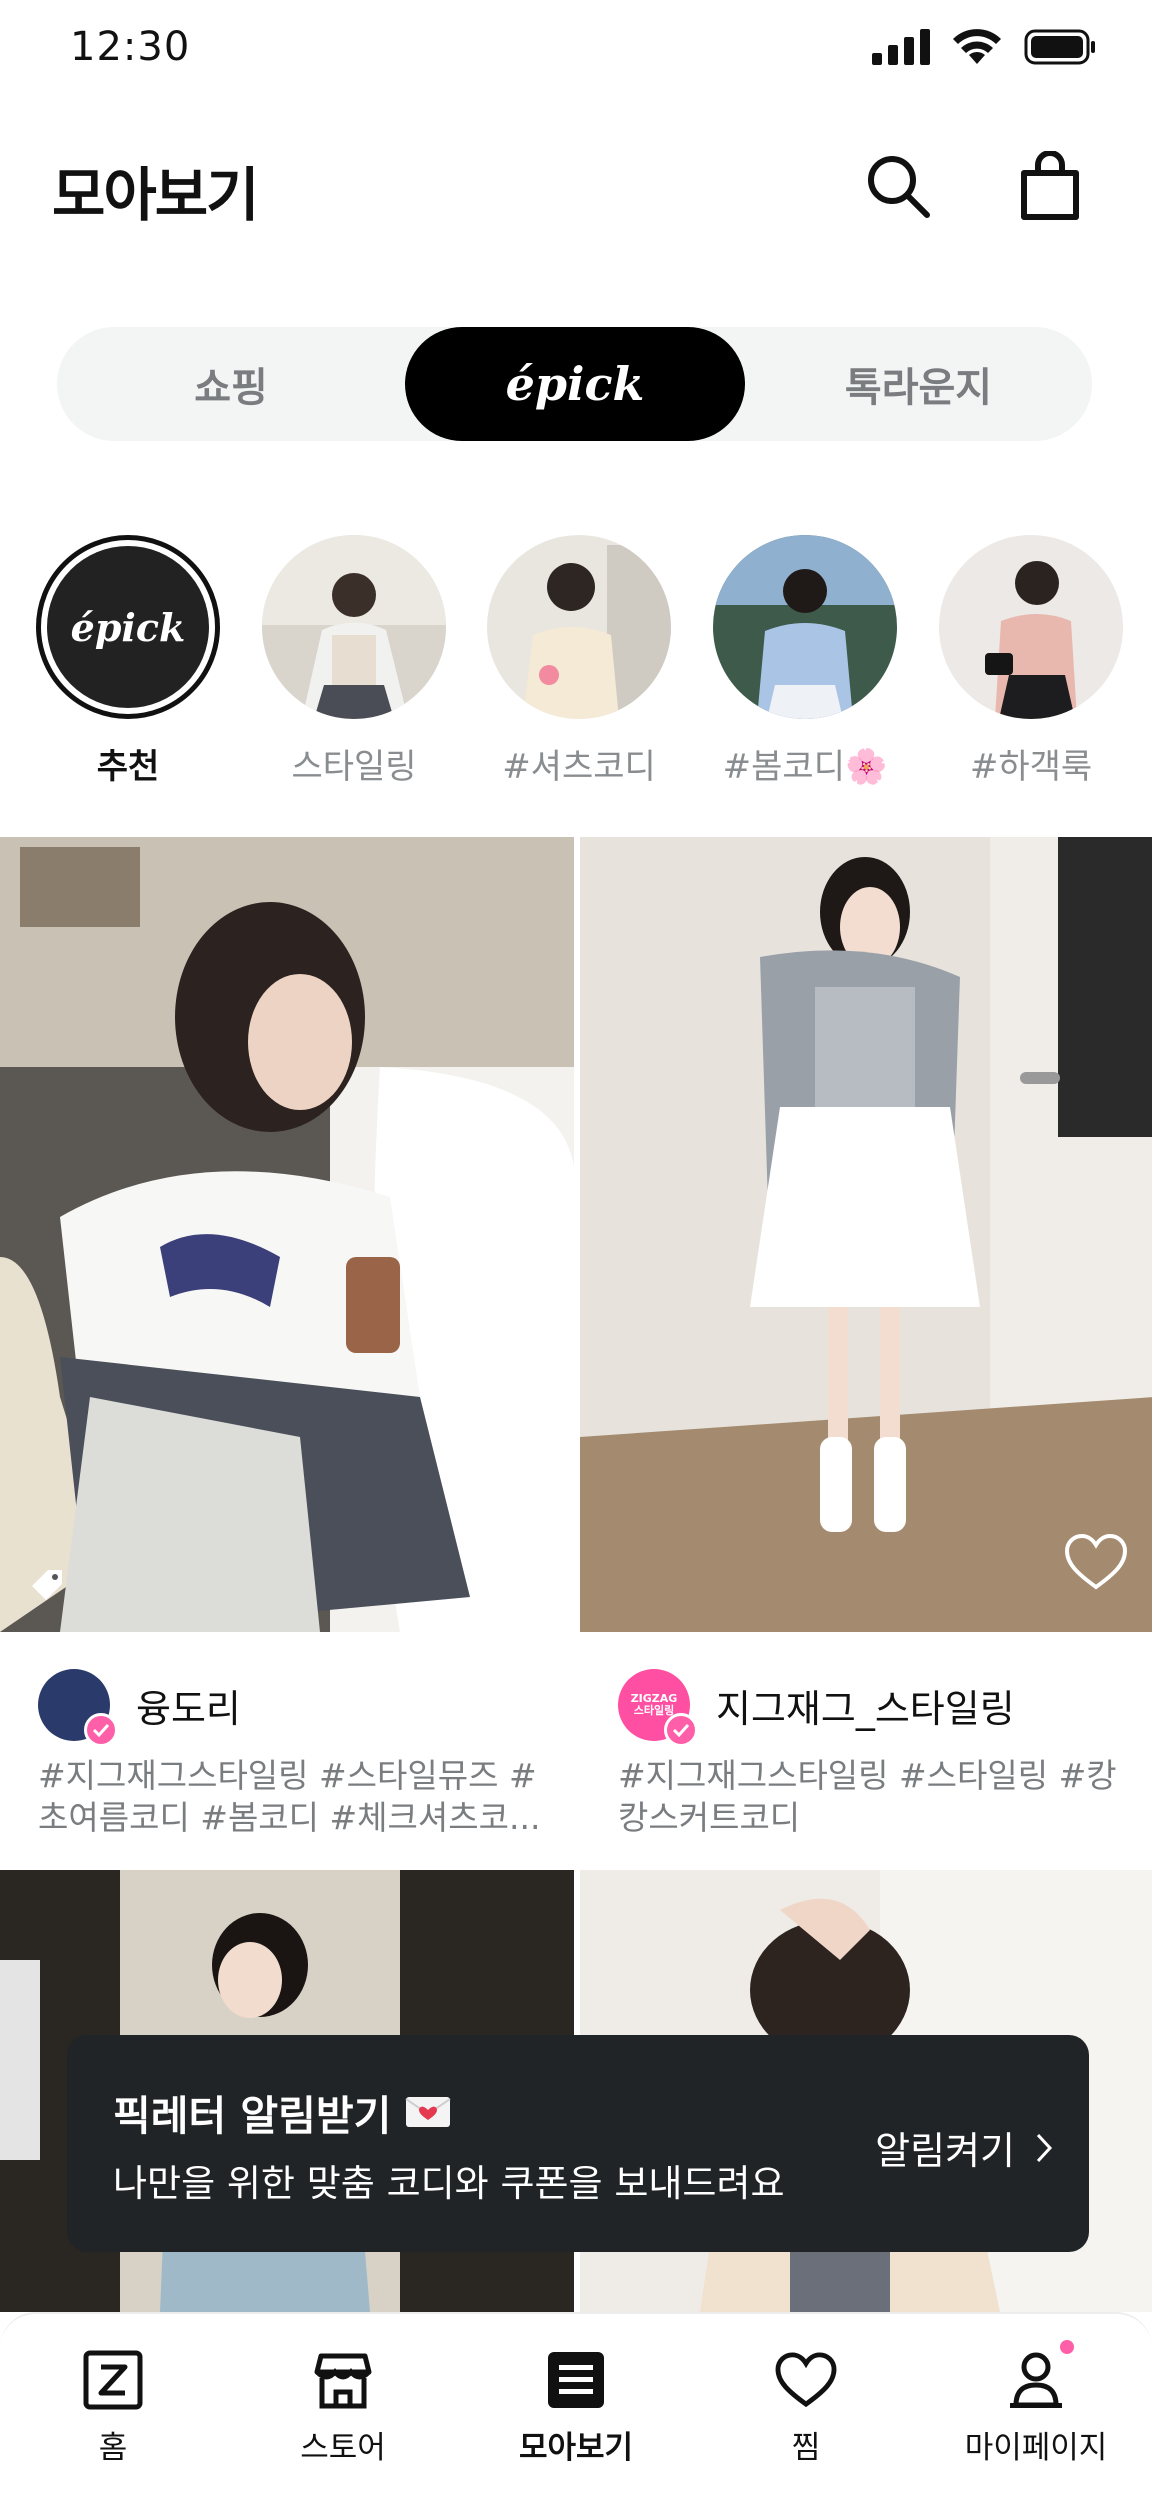  What do you see at coordinates (1036, 2448) in the screenshot?
I see `nav-label: 마이페이지` at bounding box center [1036, 2448].